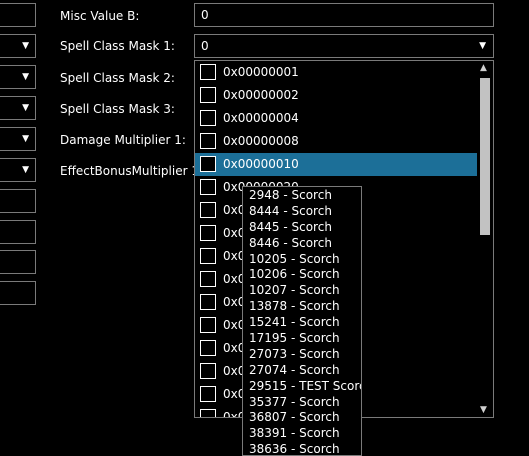  I want to click on tooltip-item: 36807 - Scorch, so click(294, 417).